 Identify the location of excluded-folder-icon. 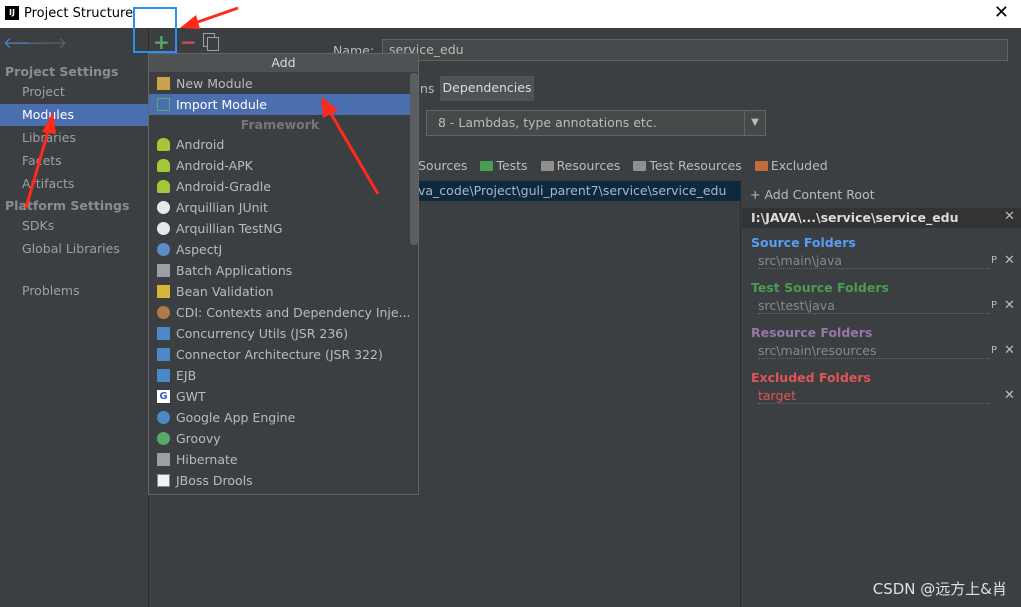
(761, 166).